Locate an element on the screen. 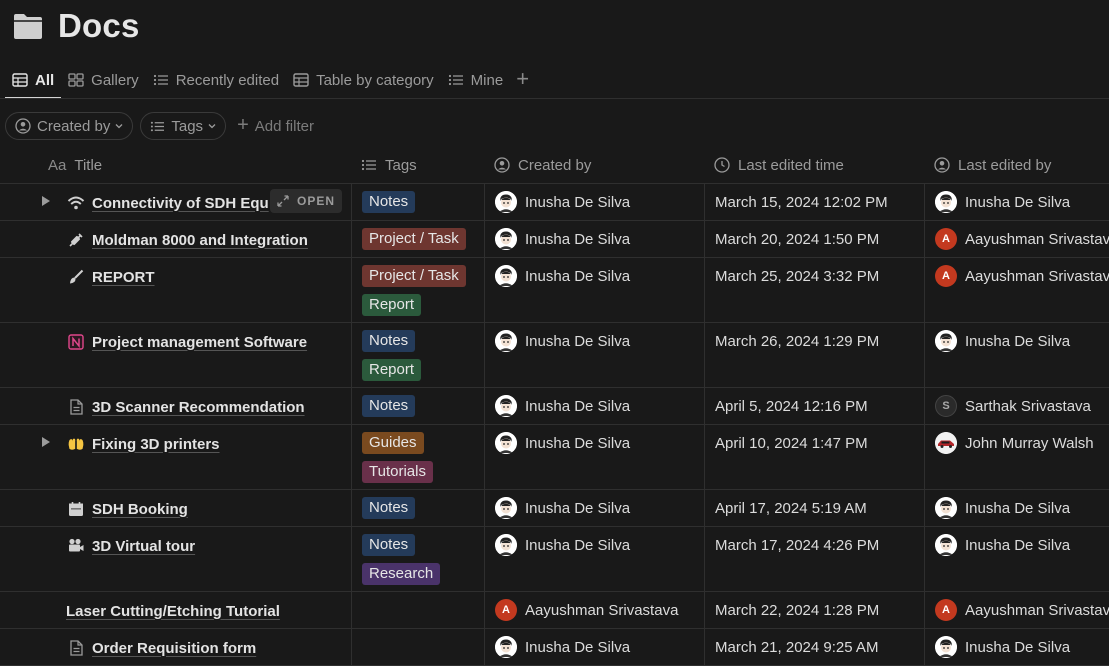  page-link: Moldman 8000 and Integration is located at coordinates (187, 240).